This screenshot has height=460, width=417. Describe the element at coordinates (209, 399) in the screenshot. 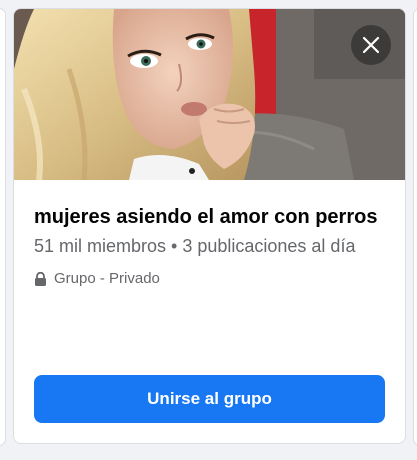

I see `join-group-button: Unirse al grupo` at that location.